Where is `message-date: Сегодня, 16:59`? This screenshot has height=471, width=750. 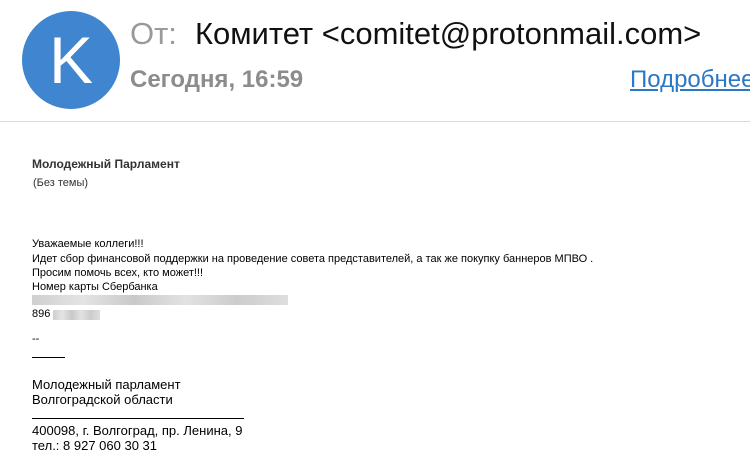 message-date: Сегодня, 16:59 is located at coordinates (217, 79).